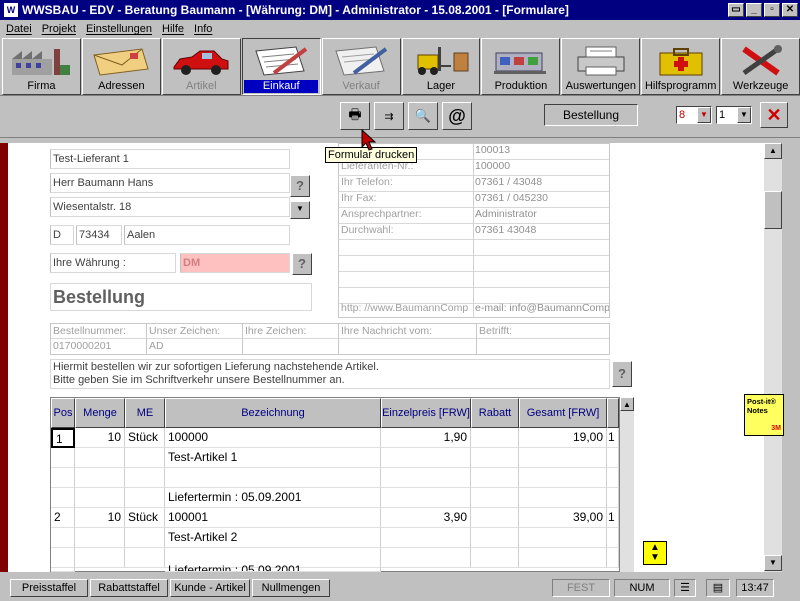 The width and height of the screenshot is (800, 601). I want to click on postit-notes-widget: Post-it® Notes 3M, so click(764, 415).